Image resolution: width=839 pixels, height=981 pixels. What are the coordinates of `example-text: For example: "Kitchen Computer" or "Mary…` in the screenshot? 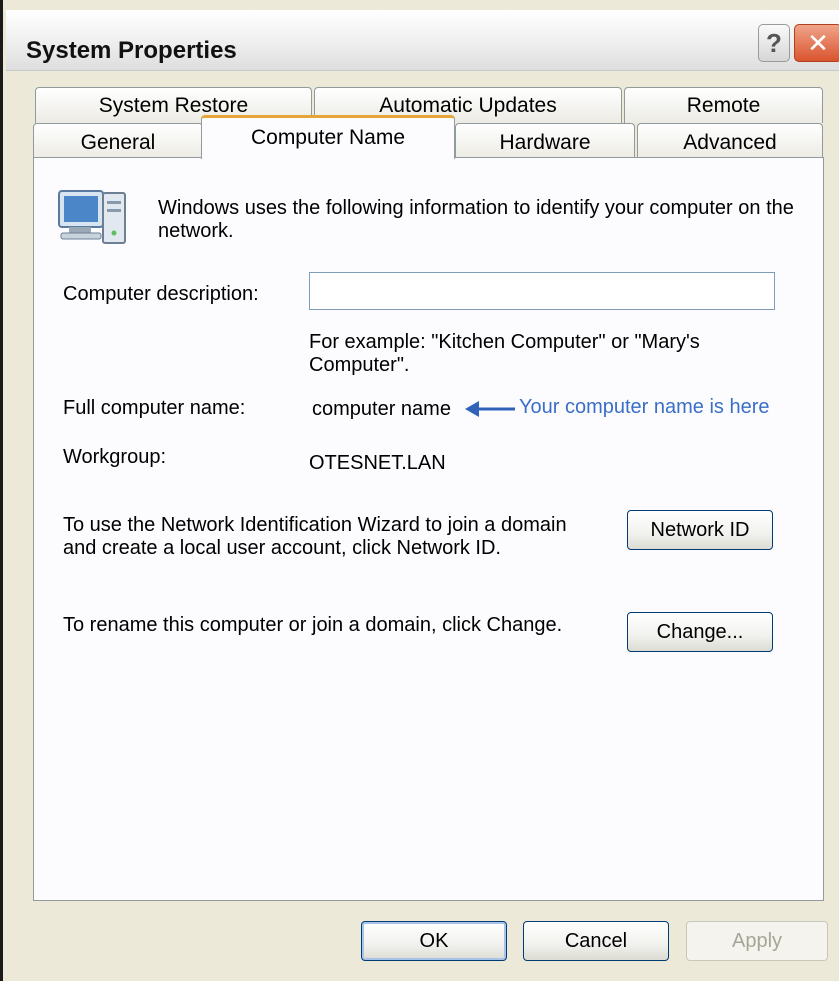 It's located at (504, 353).